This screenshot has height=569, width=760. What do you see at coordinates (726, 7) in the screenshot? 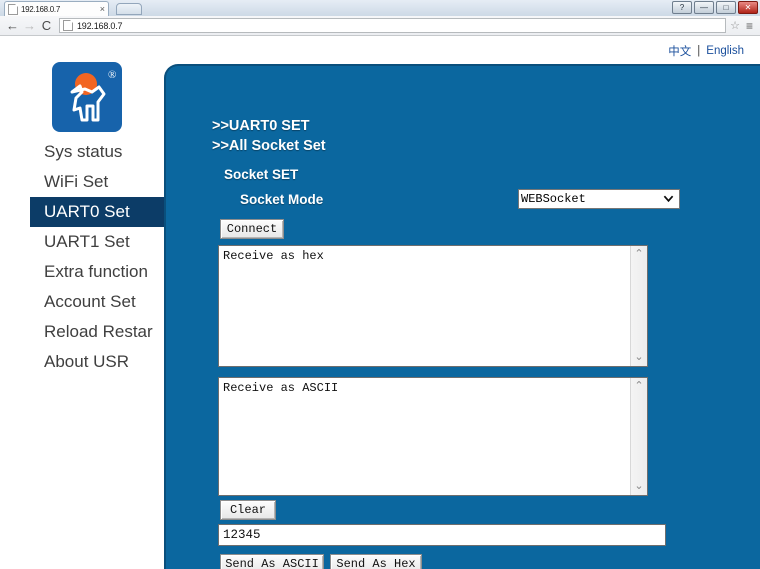
I see `maximize-button: □` at bounding box center [726, 7].